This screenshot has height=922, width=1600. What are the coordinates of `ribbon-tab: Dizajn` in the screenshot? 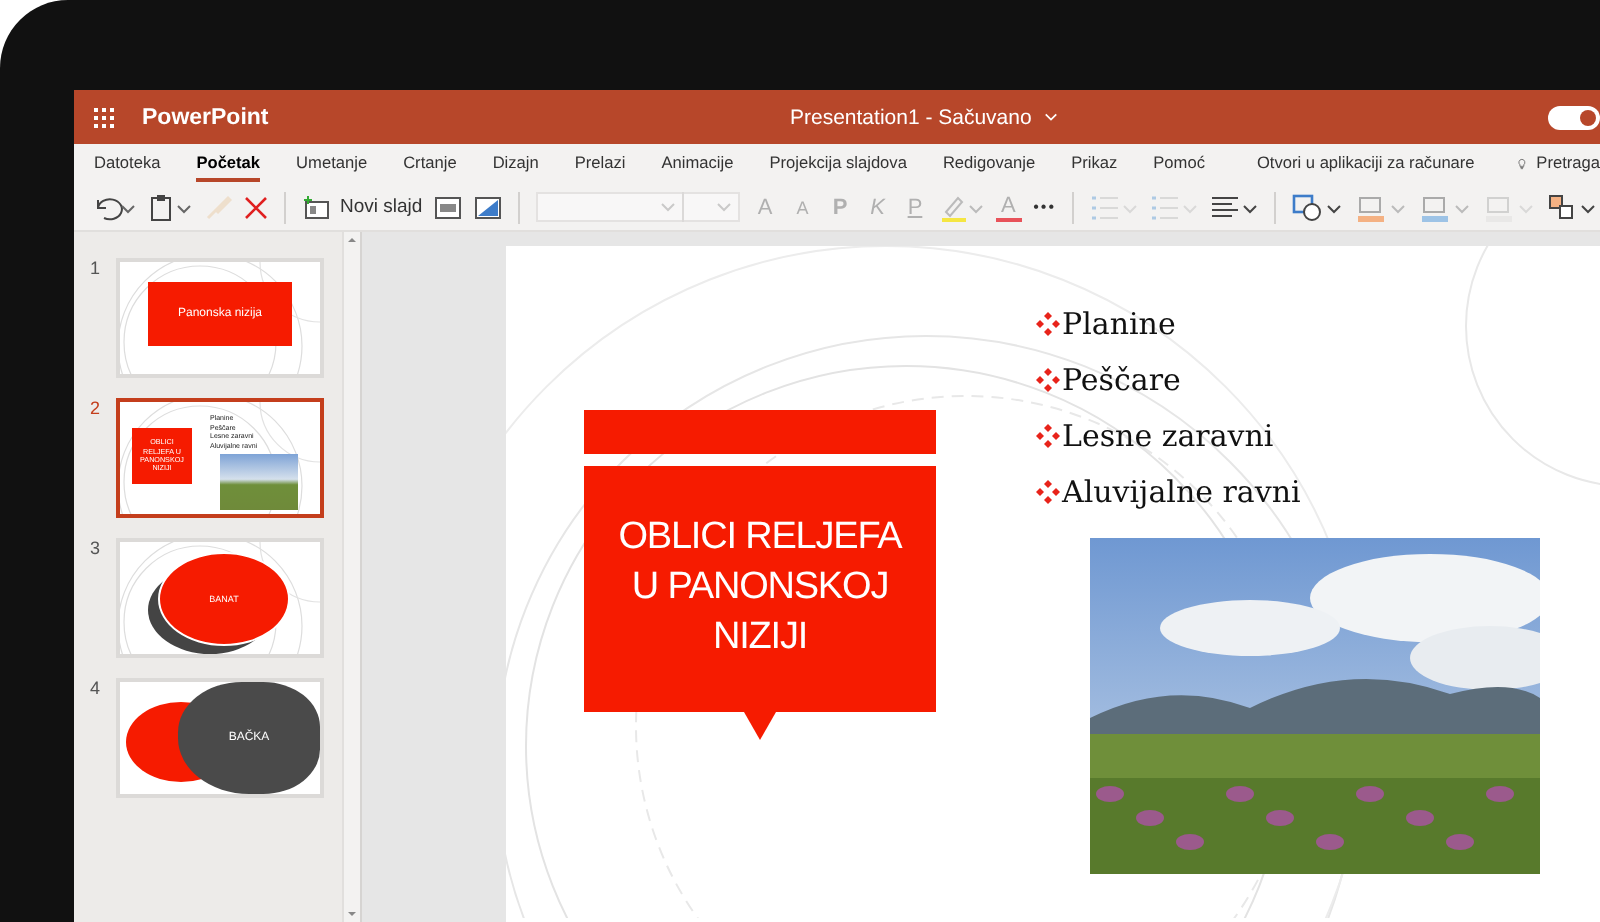 It's located at (515, 164).